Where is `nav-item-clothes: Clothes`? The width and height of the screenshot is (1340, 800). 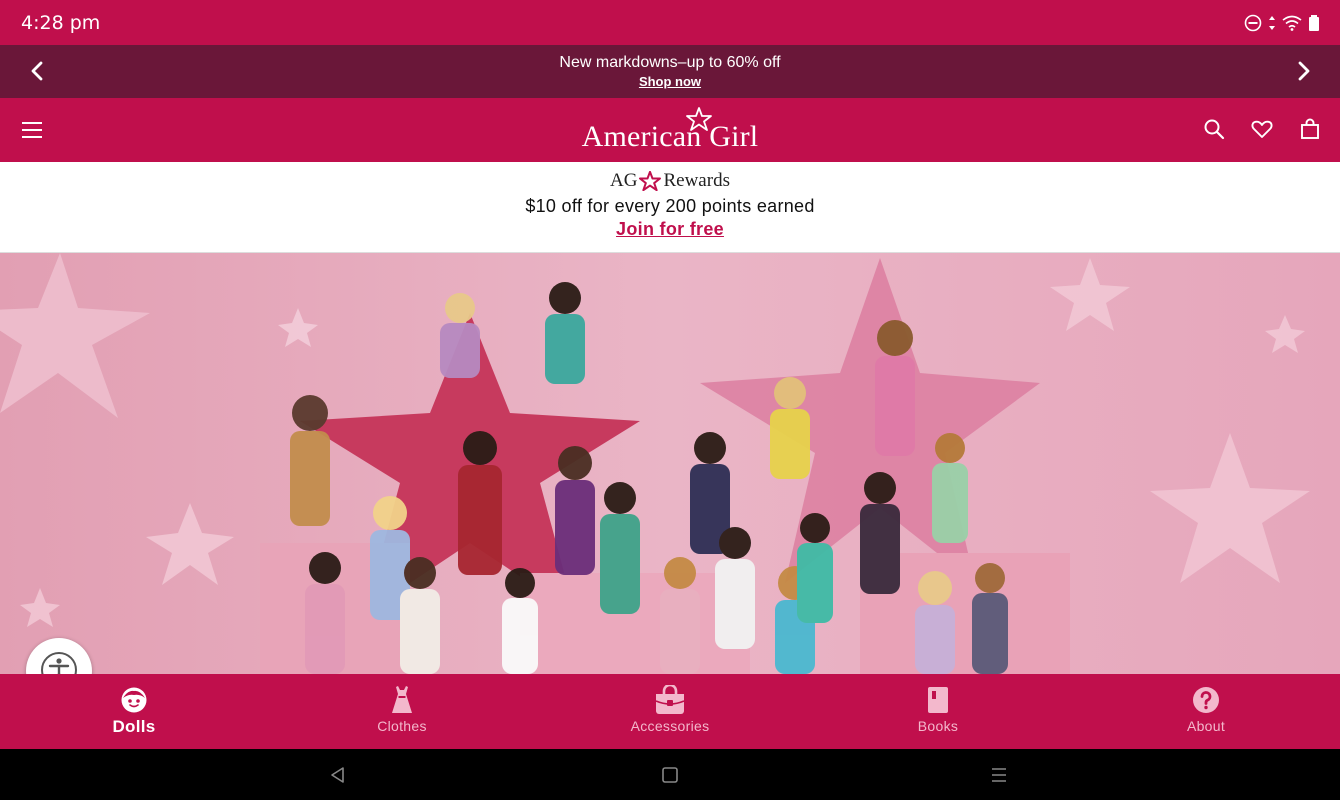
nav-item-clothes: Clothes is located at coordinates (402, 711).